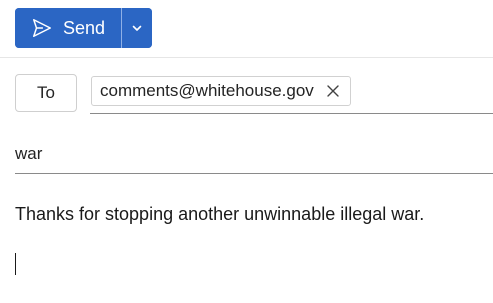  I want to click on to-recipient-field: comments@whitehouse.gov, so click(291, 93).